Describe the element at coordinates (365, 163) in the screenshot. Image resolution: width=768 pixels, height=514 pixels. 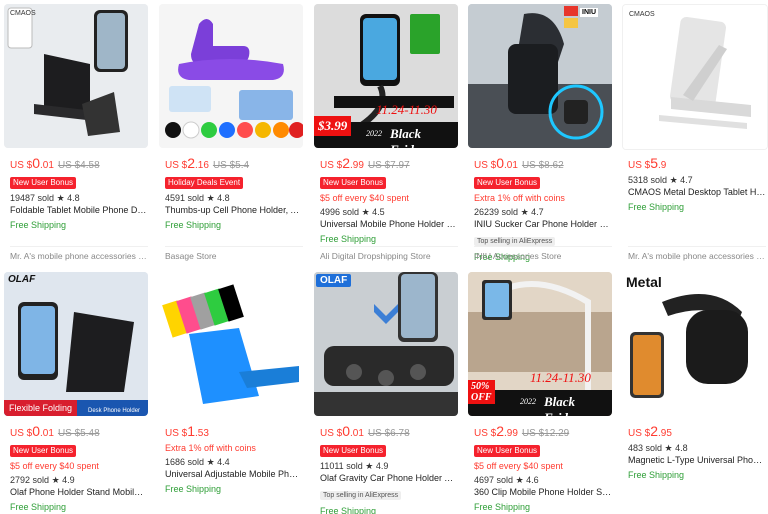
I see `price: US $2.99 US $7.97` at that location.